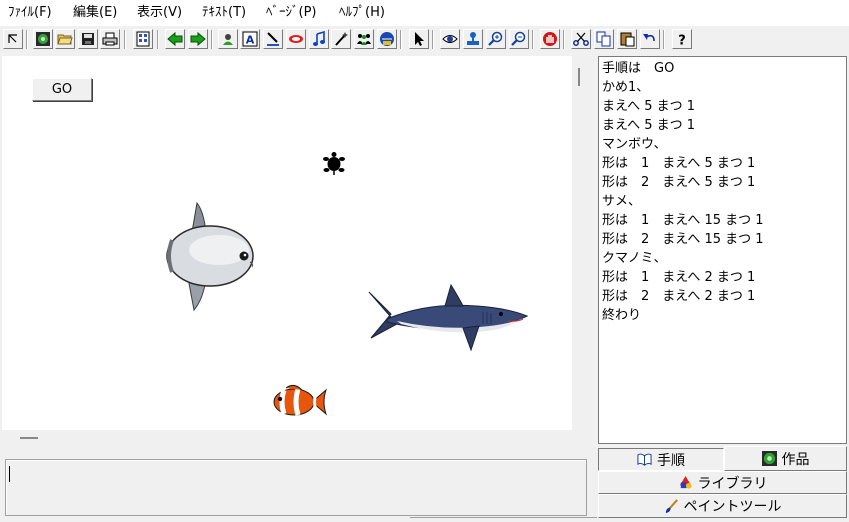 The height and width of the screenshot is (522, 849). I want to click on menu-help: ﾍﾙﾌﾟ(H), so click(362, 13).